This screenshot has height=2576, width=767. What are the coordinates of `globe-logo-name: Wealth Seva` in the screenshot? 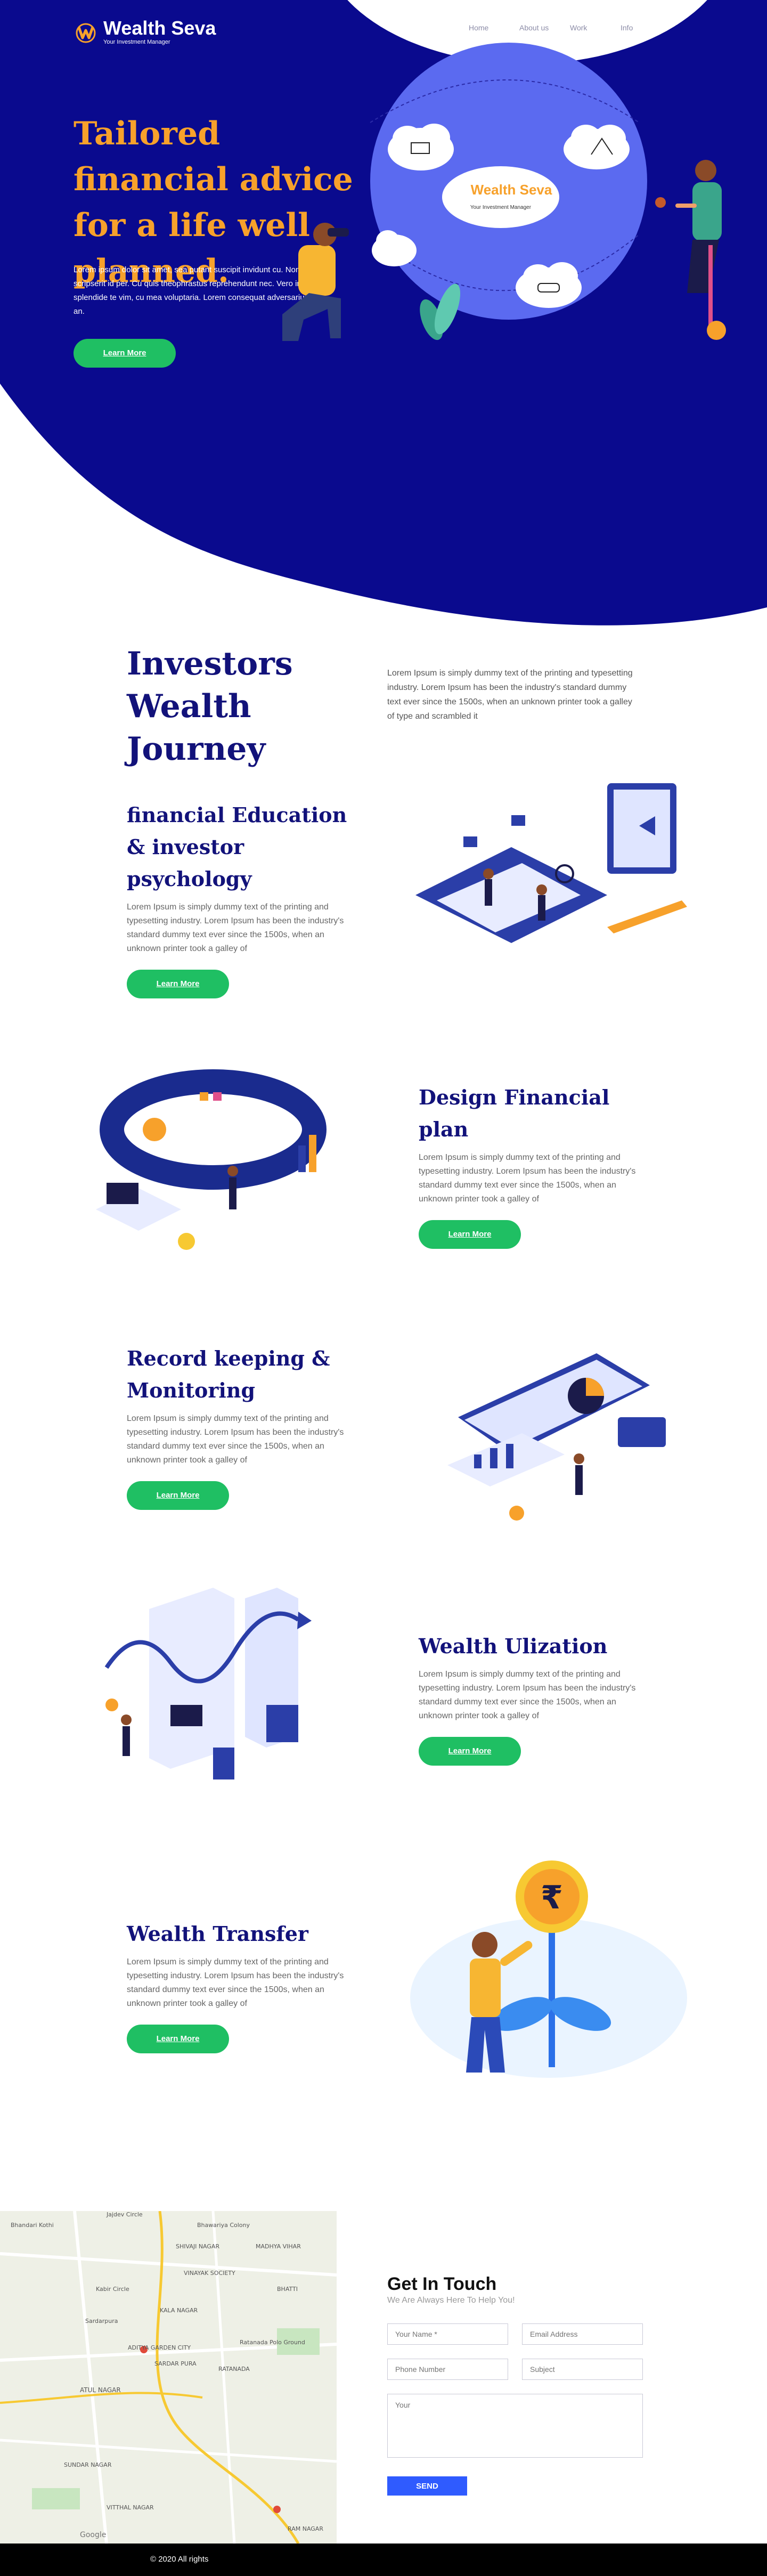 It's located at (511, 190).